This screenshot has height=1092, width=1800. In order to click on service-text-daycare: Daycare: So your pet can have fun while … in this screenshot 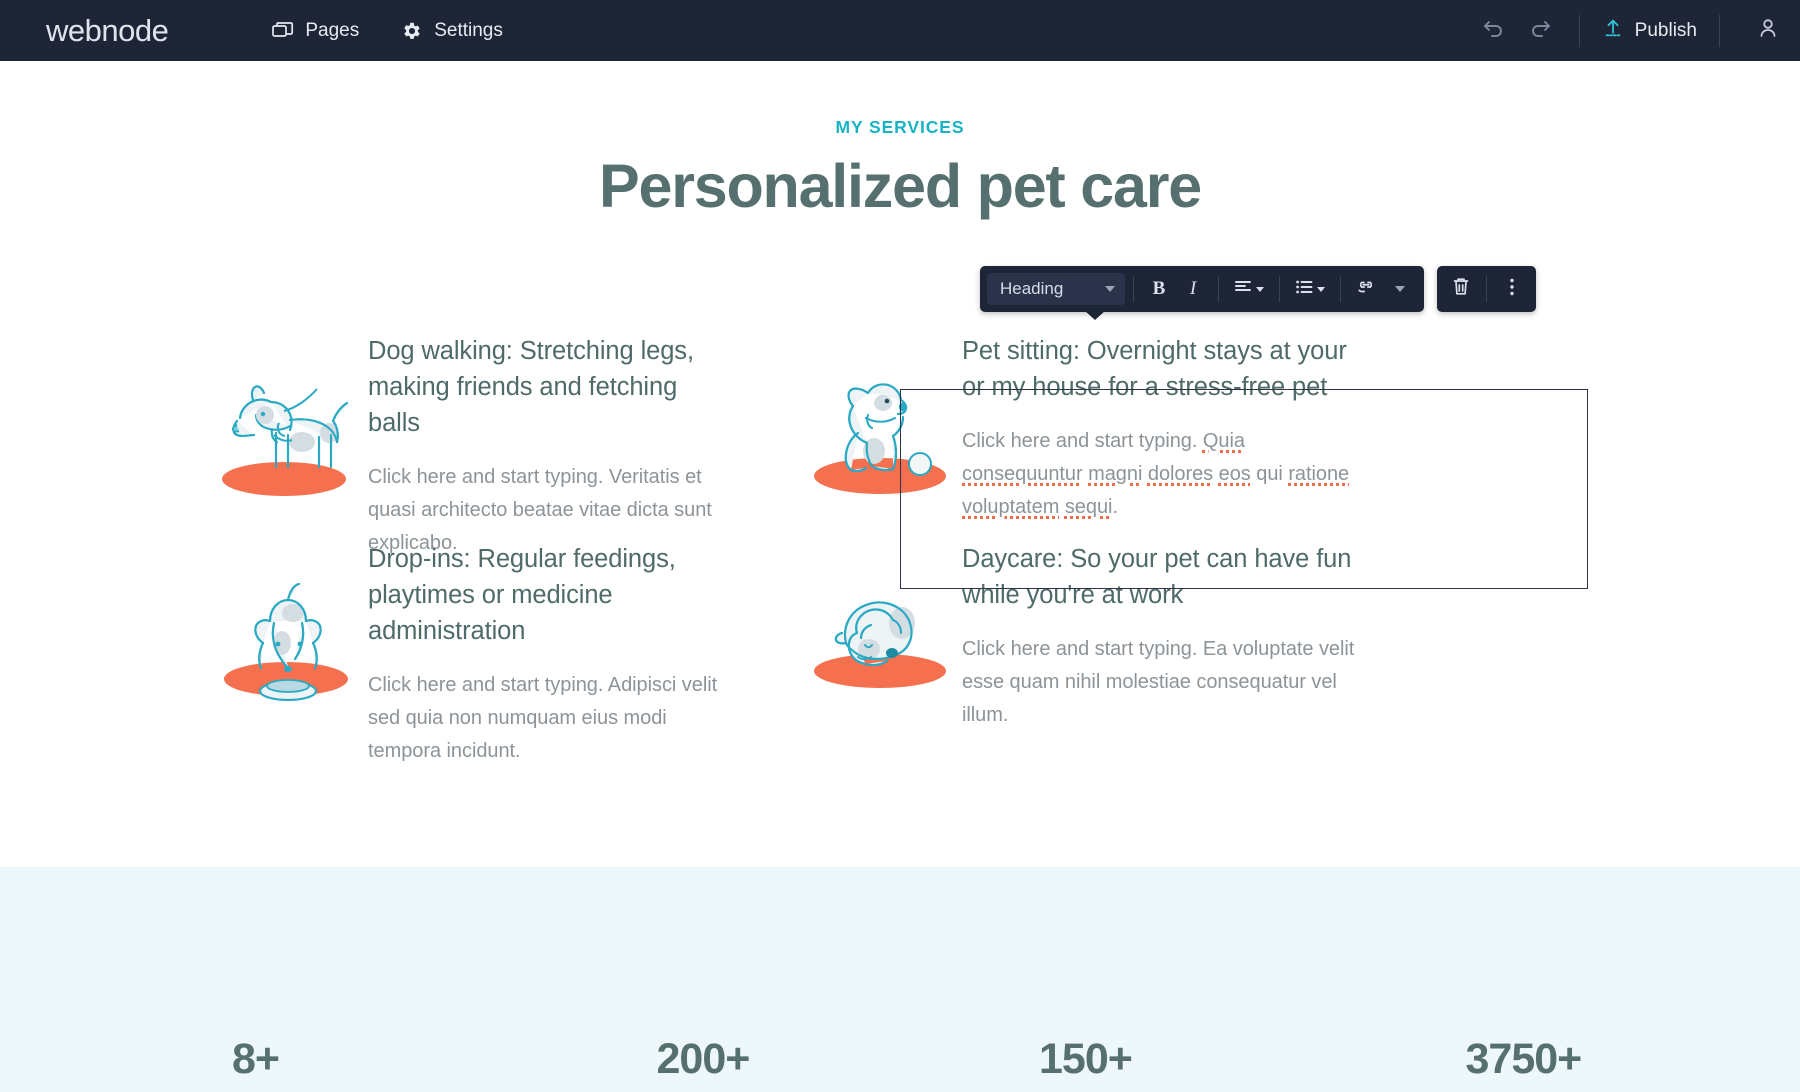, I will do `click(1182, 636)`.